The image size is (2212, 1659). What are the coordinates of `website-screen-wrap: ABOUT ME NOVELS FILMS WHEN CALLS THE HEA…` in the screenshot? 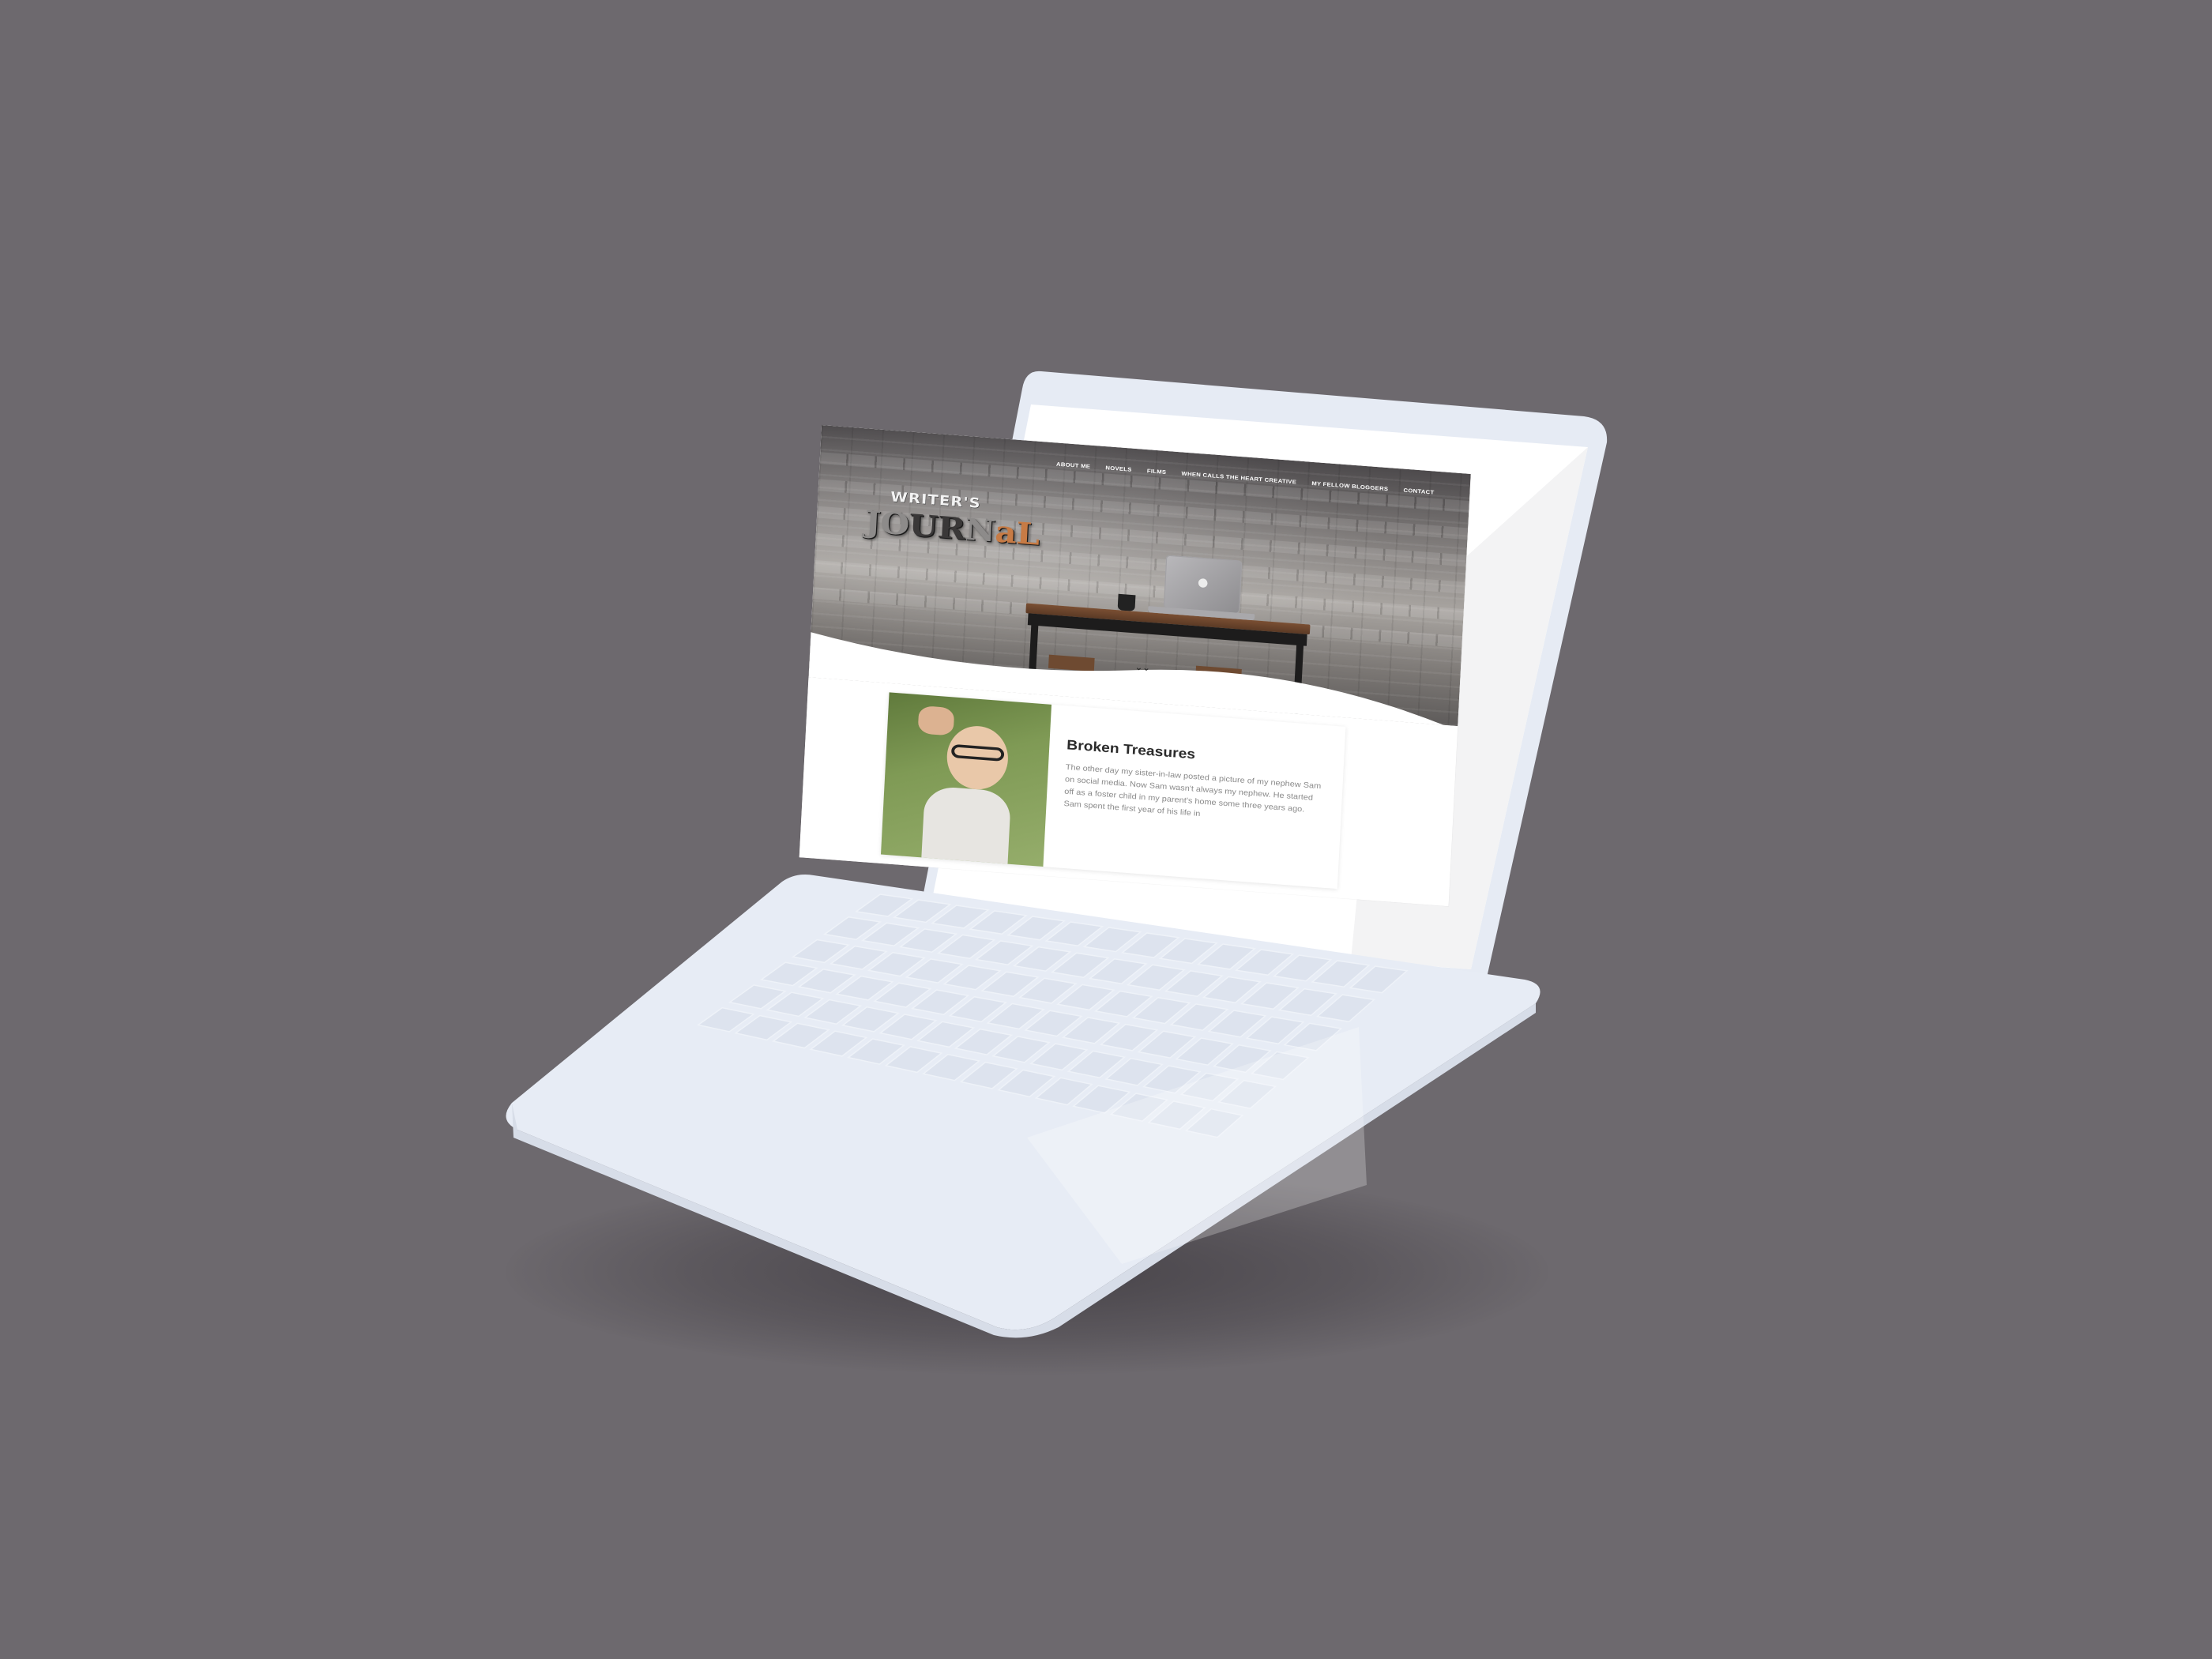 It's located at (1135, 709).